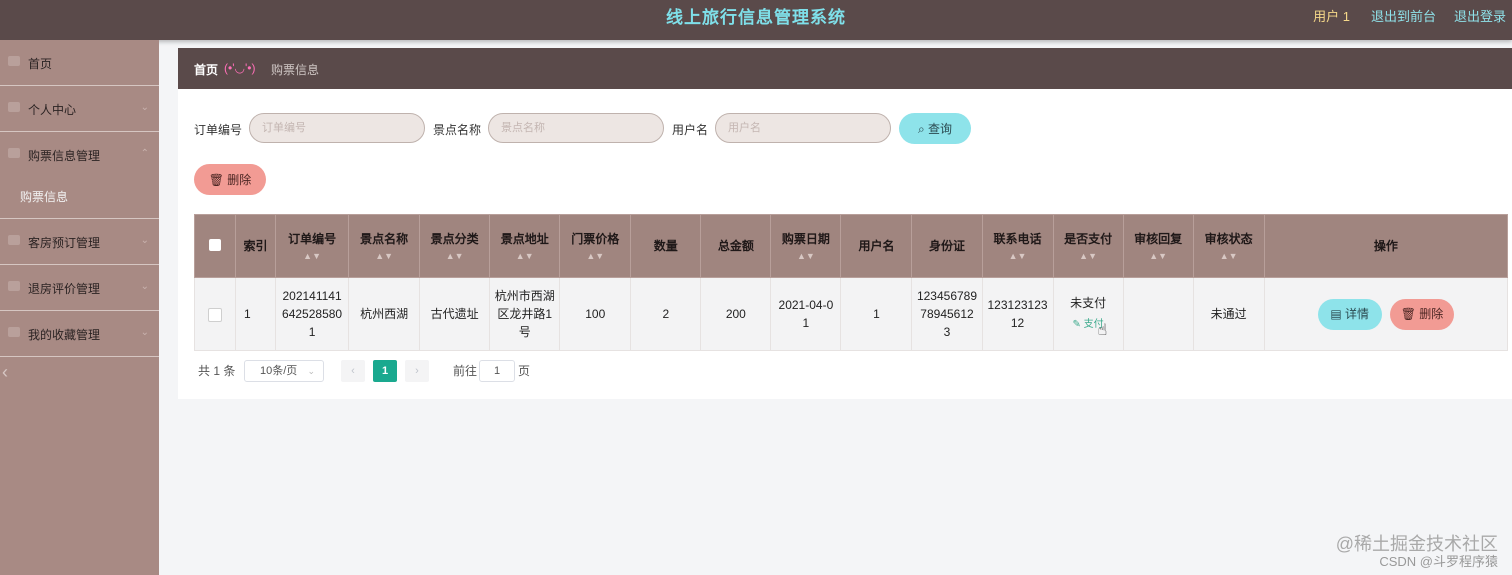  What do you see at coordinates (79, 154) in the screenshot?
I see `sidebar-item-ticket-management: 购票信息管理 ⌃` at bounding box center [79, 154].